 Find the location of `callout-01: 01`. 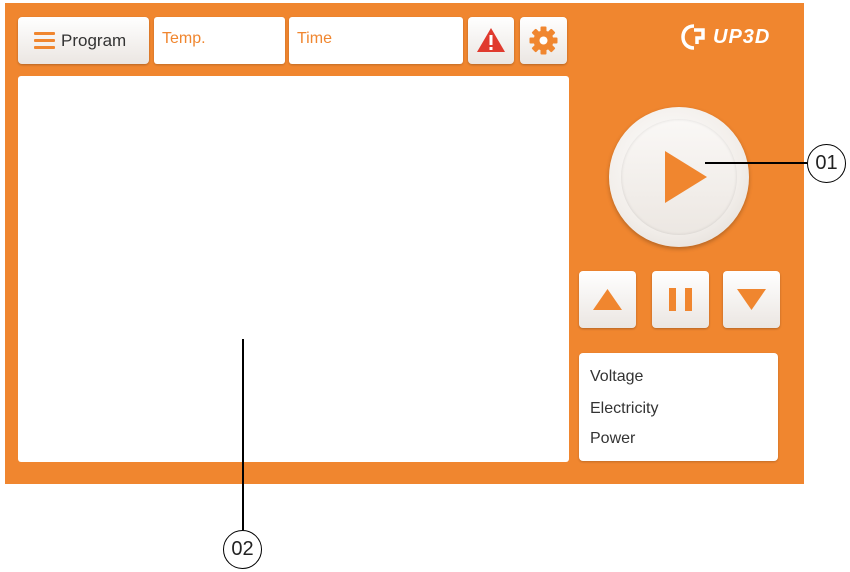

callout-01: 01 is located at coordinates (826, 163).